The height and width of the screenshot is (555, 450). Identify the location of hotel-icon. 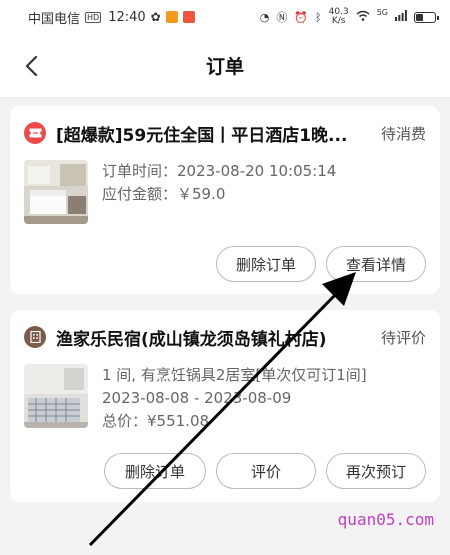
(35, 337).